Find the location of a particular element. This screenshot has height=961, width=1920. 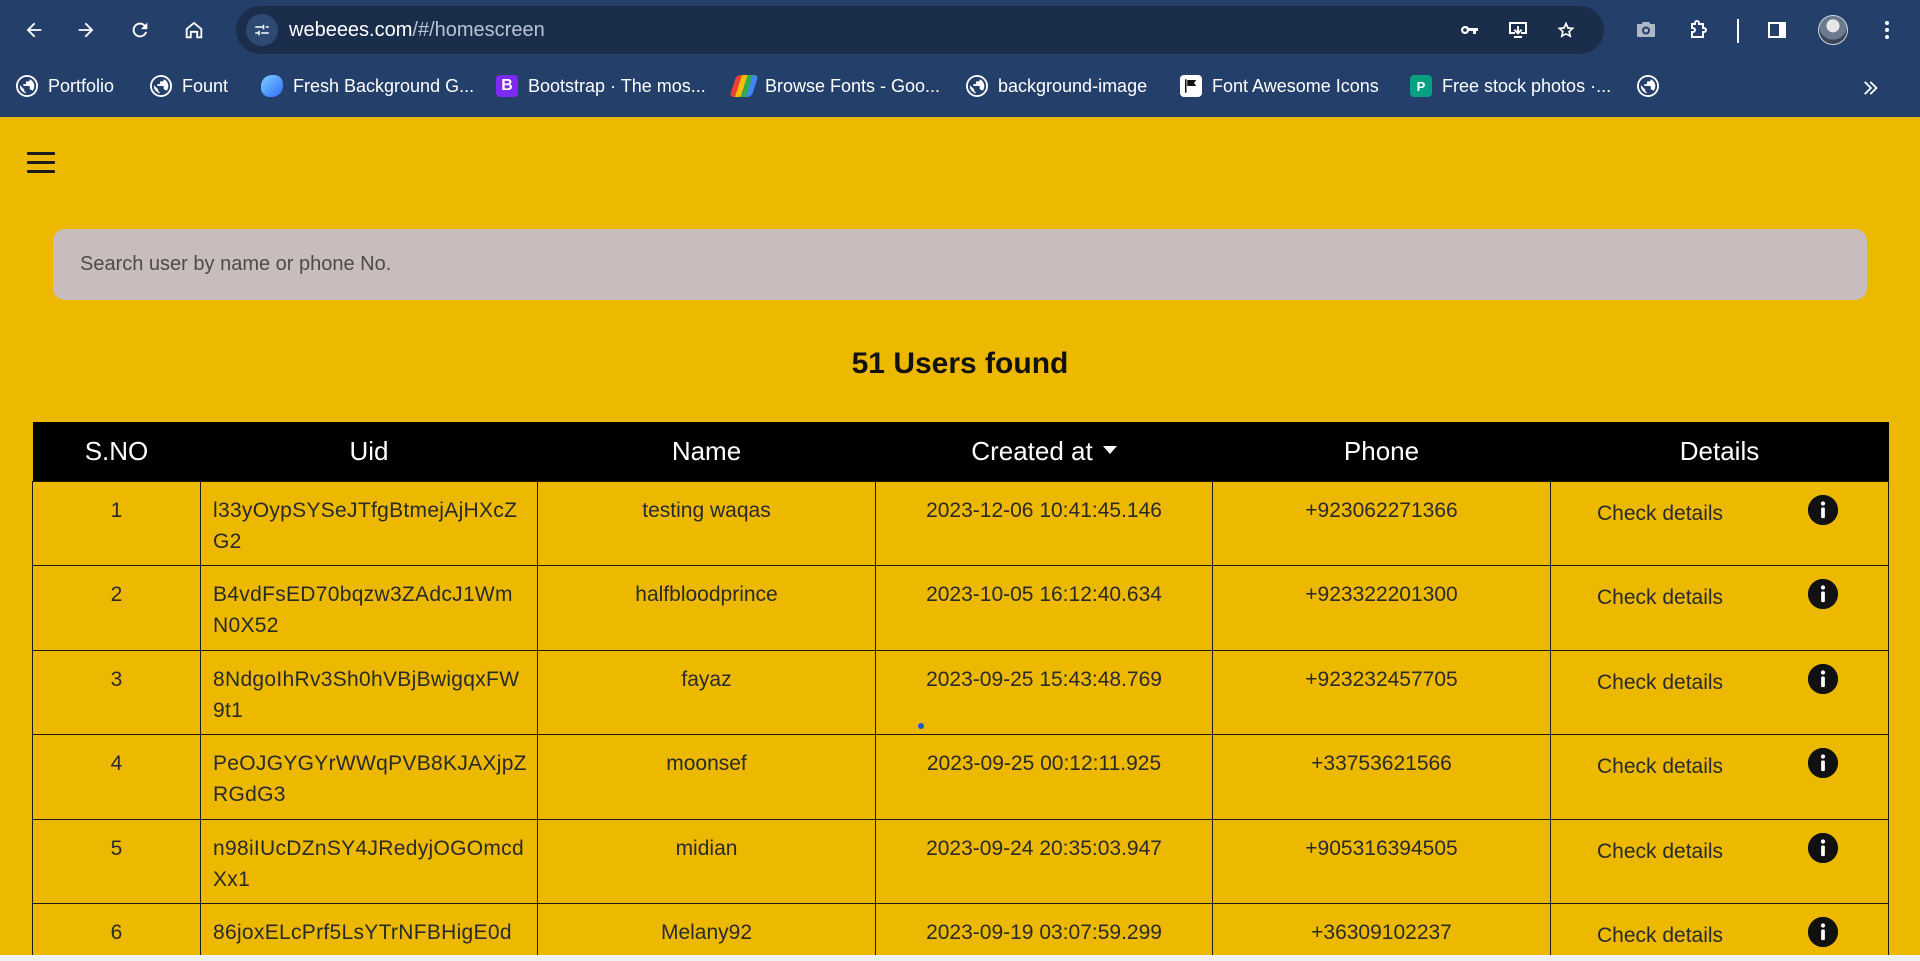

cell-created-at: 2023-09-19 03:07:59.299 is located at coordinates (1044, 932).